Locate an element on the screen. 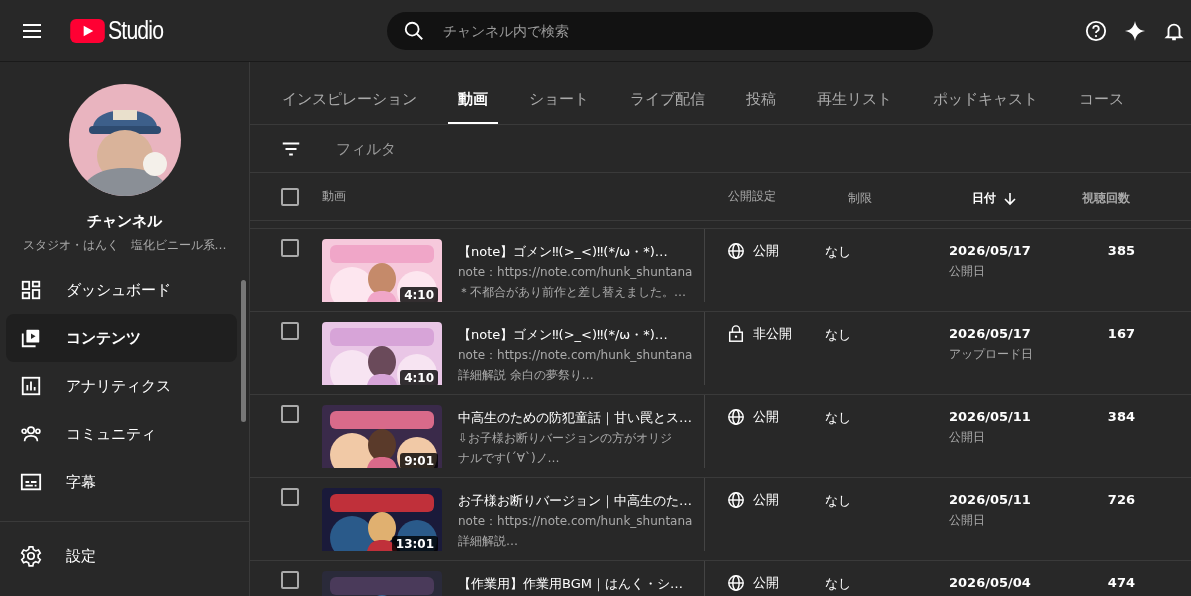 This screenshot has height=596, width=1191. settings-icon is located at coordinates (31, 556).